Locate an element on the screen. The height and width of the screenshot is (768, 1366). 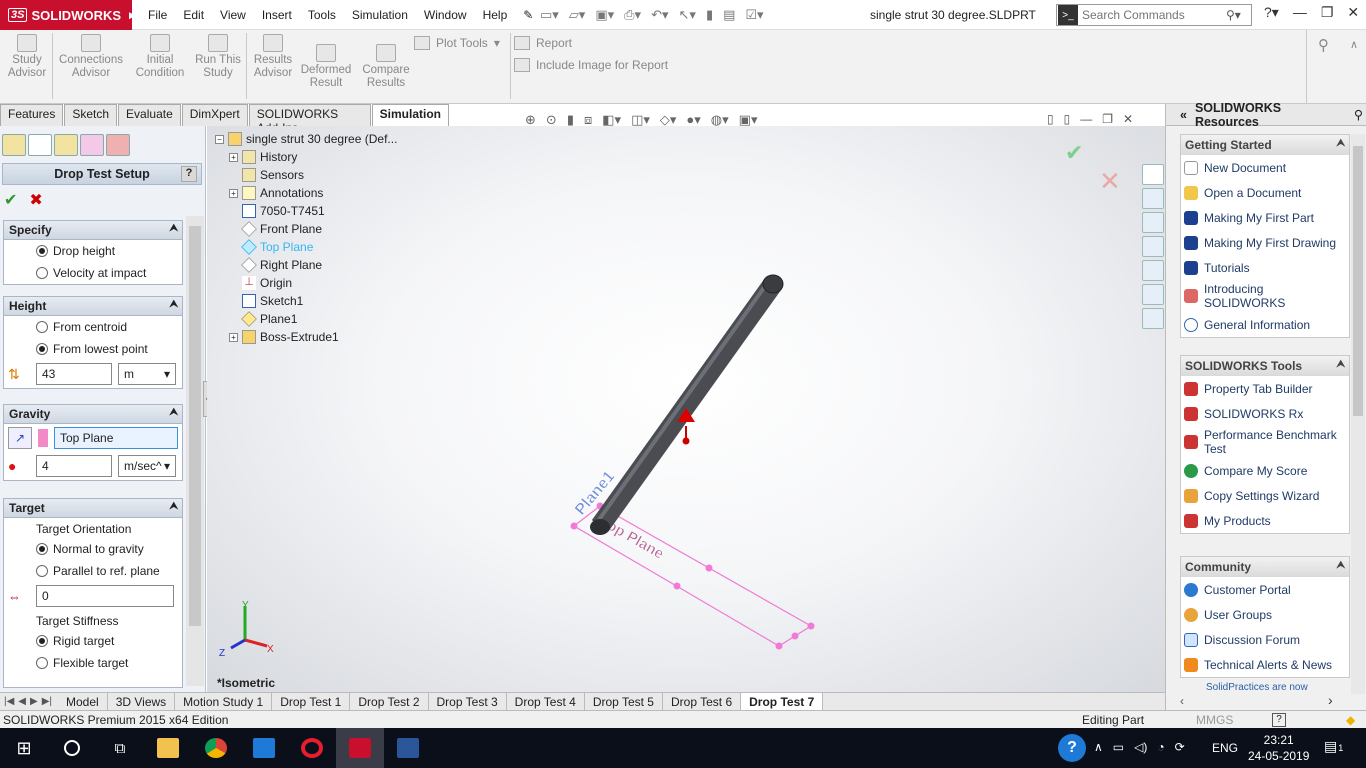
status-warning-icon: ◆ is located at coordinates (1350, 720).